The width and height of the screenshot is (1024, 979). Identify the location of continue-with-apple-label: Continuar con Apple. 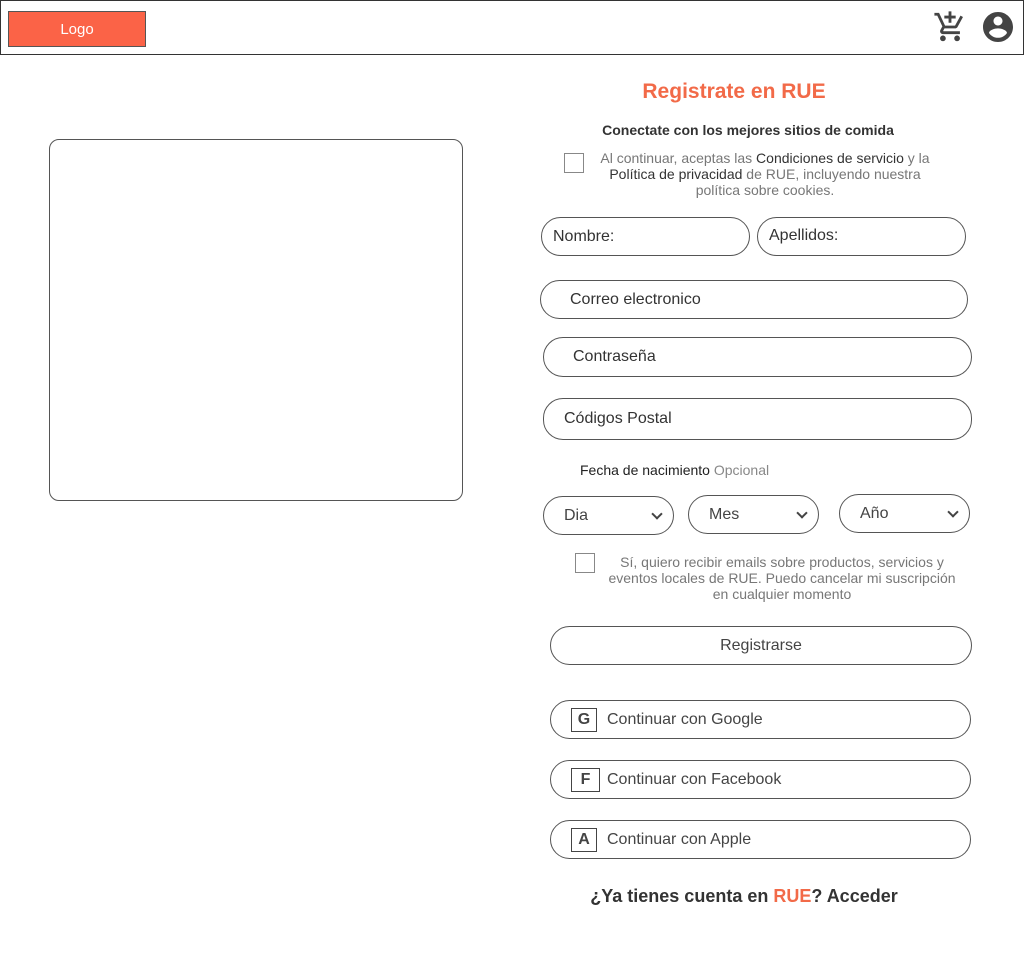
(679, 839).